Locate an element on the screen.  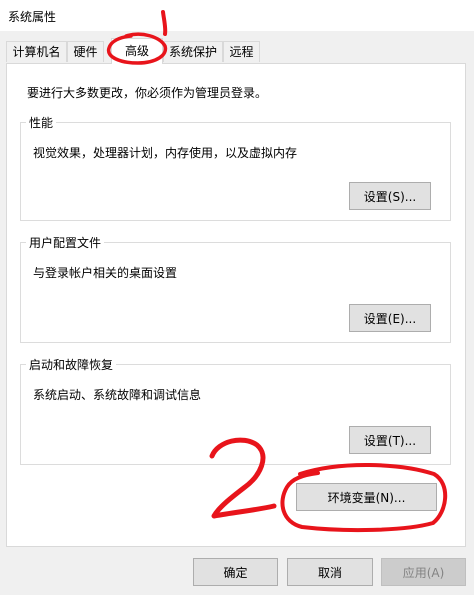
ok-button: 确定 is located at coordinates (235, 572).